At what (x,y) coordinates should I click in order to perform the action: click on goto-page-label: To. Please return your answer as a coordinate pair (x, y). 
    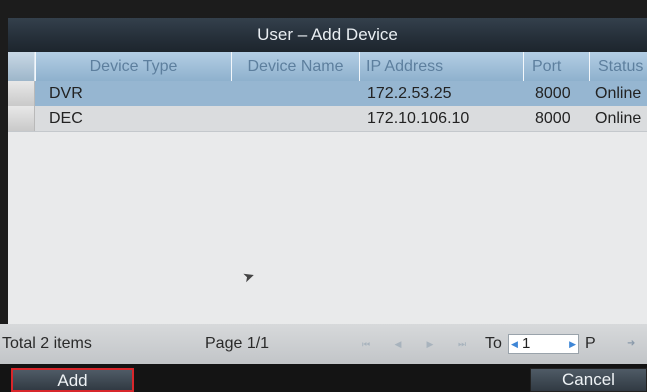
    Looking at the image, I should click on (493, 343).